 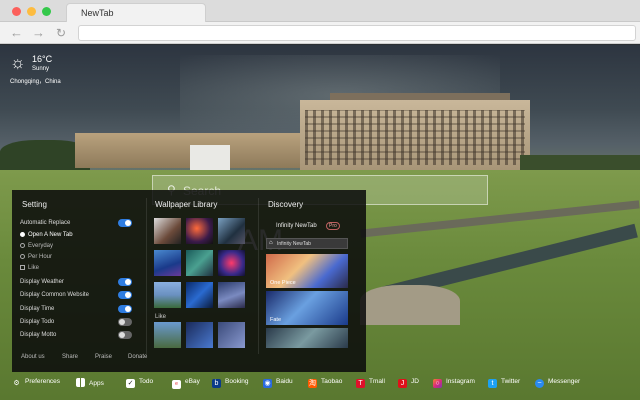 I want to click on display-weather-label: Display Weather, so click(x=42, y=282).